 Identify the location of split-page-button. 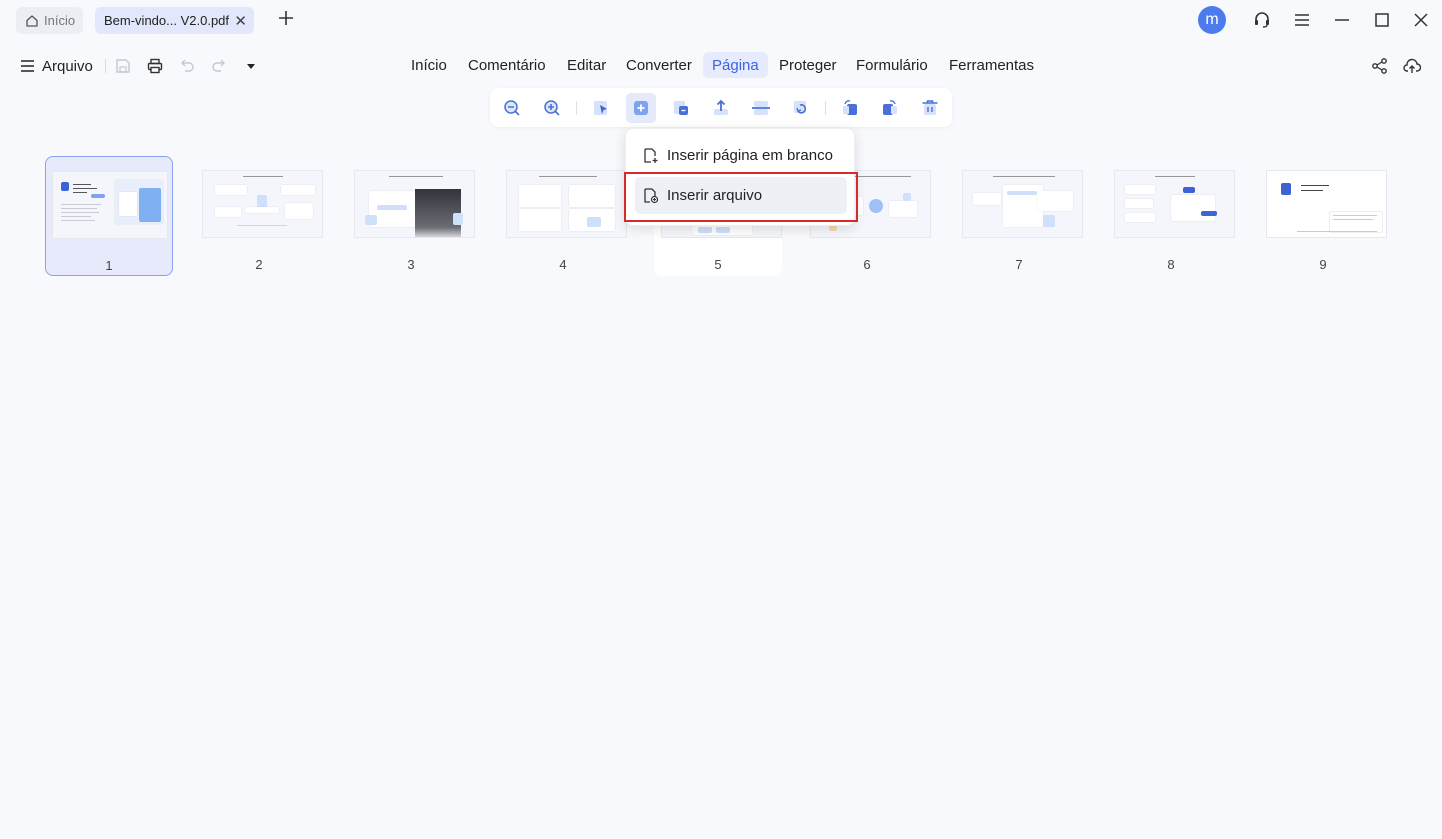
(761, 108).